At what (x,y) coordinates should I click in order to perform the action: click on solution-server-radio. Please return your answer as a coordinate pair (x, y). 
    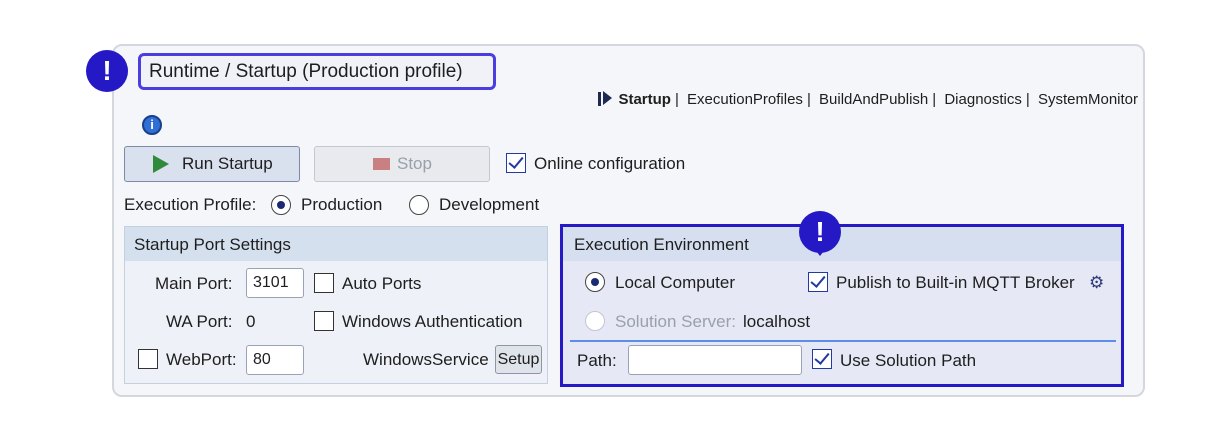
    Looking at the image, I should click on (595, 321).